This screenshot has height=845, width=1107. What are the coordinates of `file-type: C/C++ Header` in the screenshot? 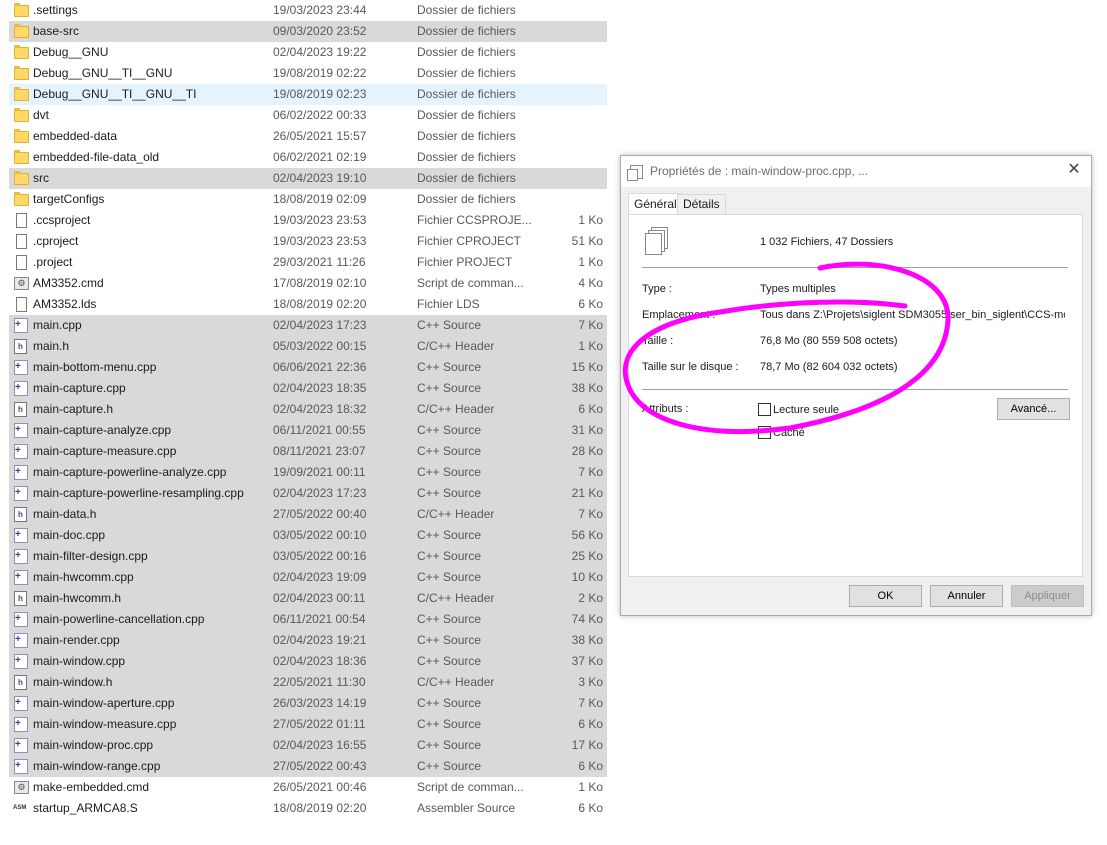 It's located at (456, 598).